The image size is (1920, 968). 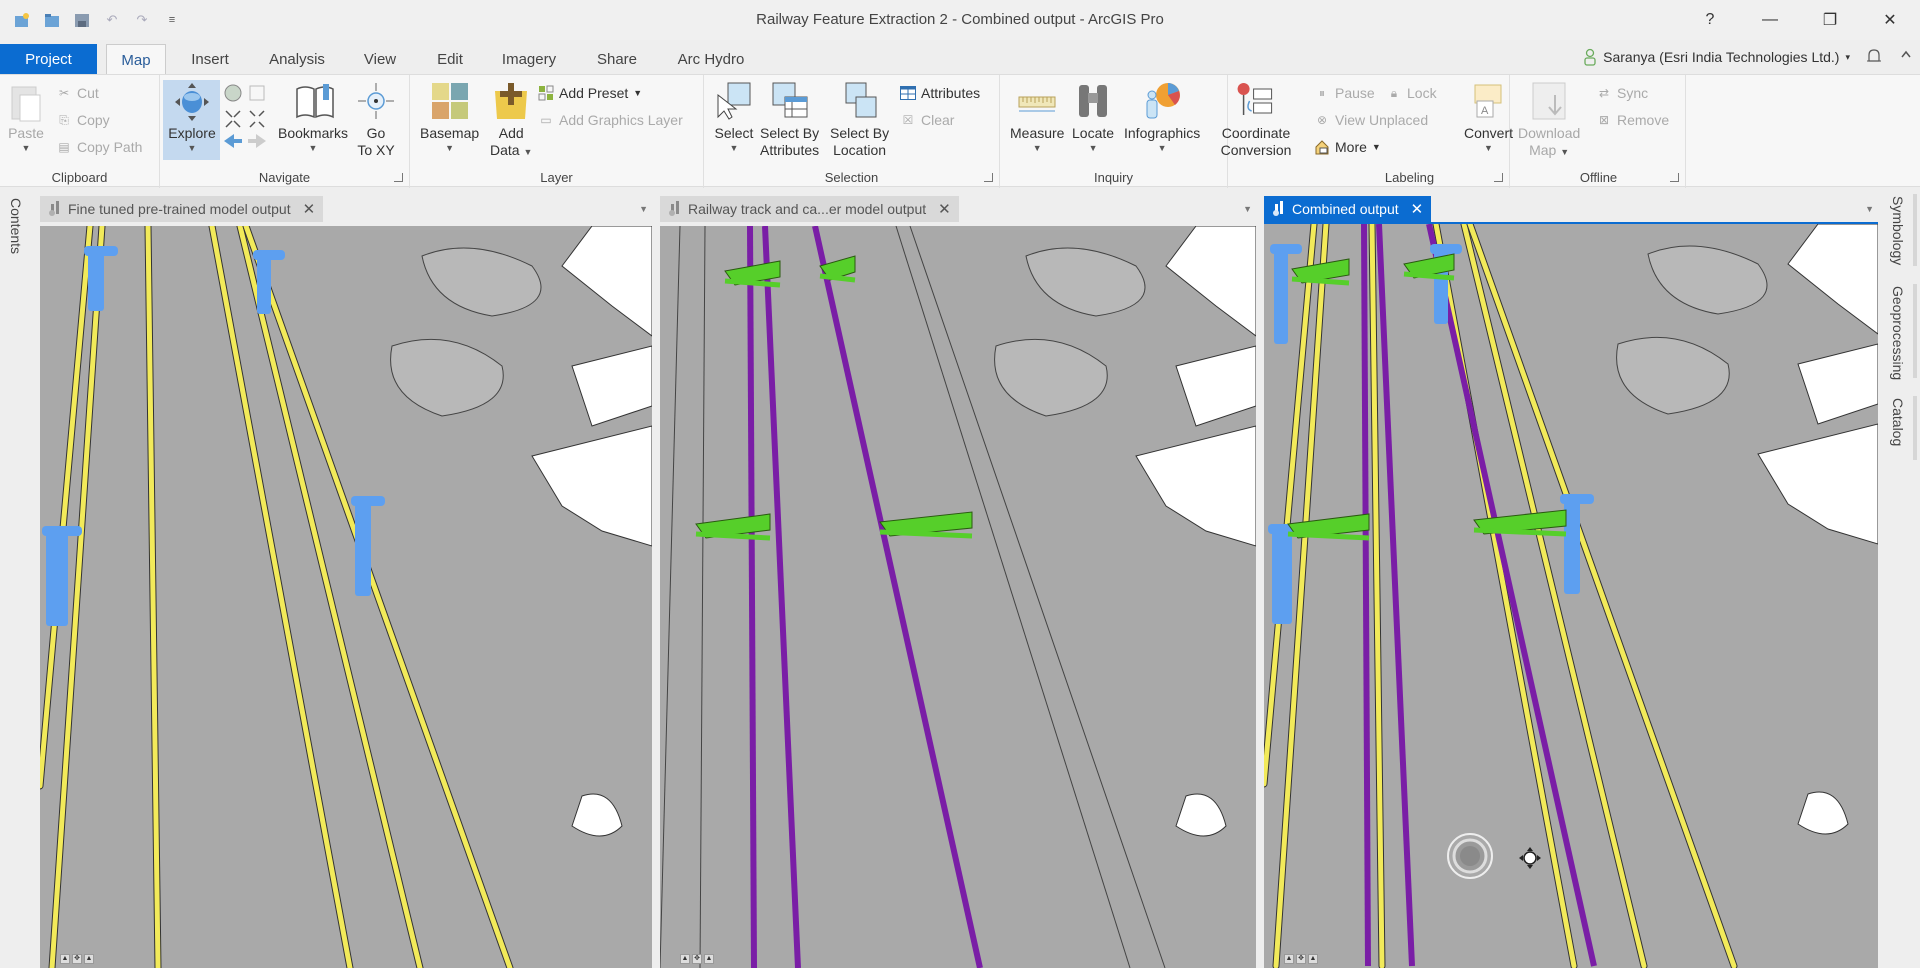 What do you see at coordinates (48, 59) in the screenshot?
I see `tab-project: Project` at bounding box center [48, 59].